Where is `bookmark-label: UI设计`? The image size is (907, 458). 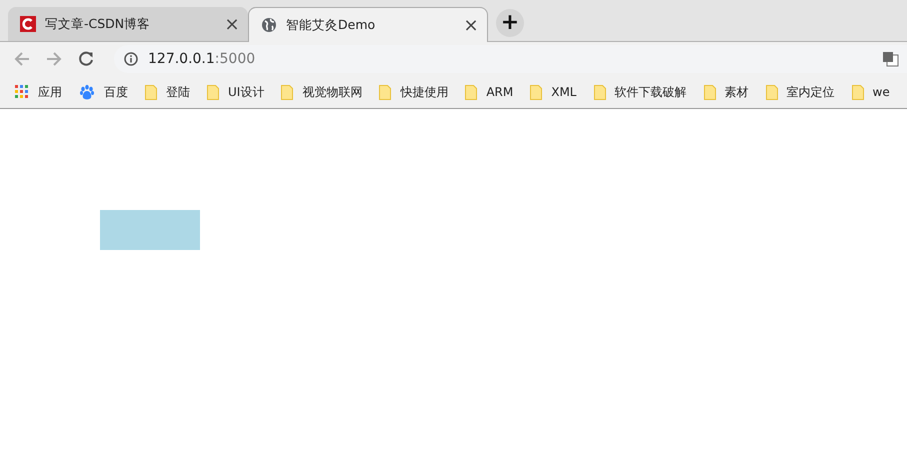 bookmark-label: UI设计 is located at coordinates (246, 92).